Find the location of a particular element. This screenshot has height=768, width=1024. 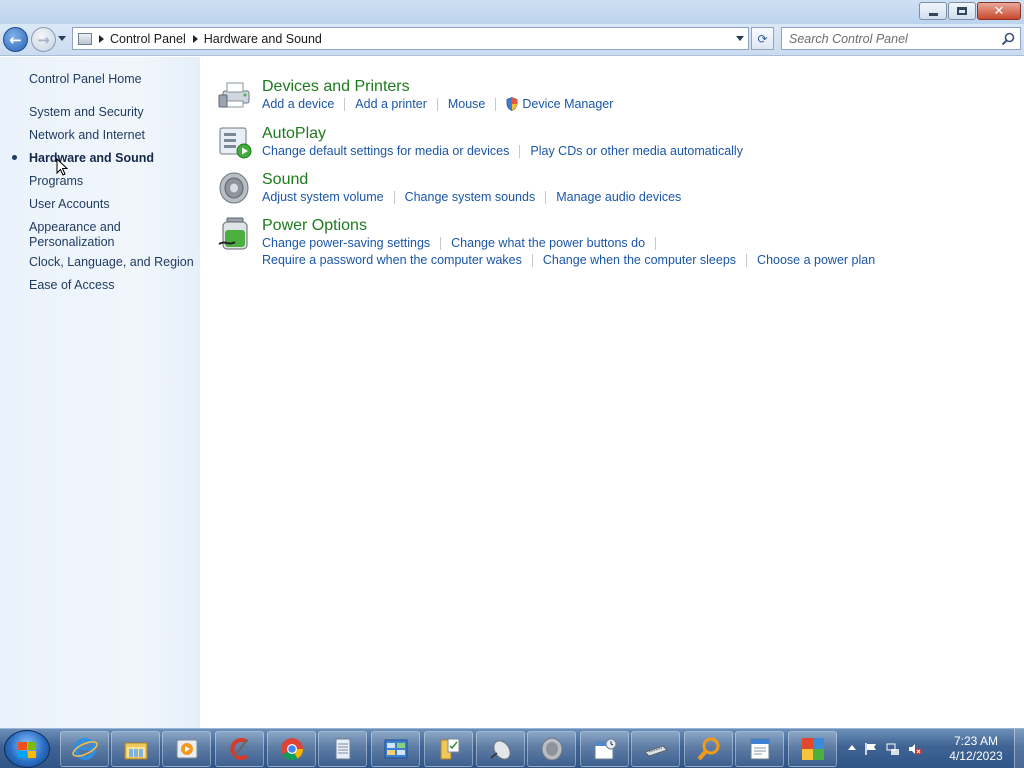

devices-and-printers-title: Devices and Printers is located at coordinates (336, 87).